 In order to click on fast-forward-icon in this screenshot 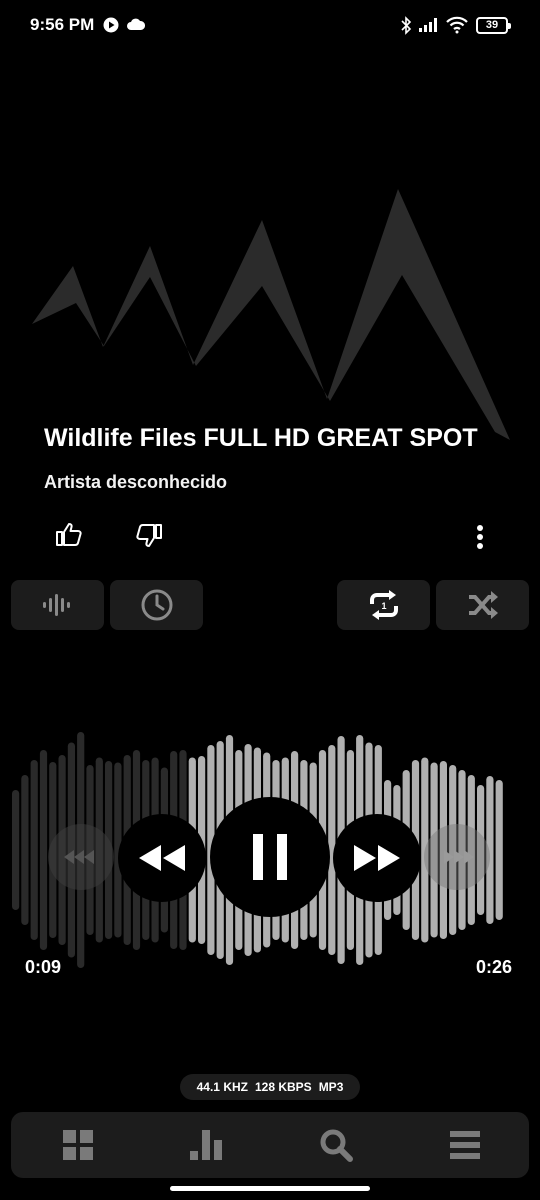, I will do `click(377, 858)`.